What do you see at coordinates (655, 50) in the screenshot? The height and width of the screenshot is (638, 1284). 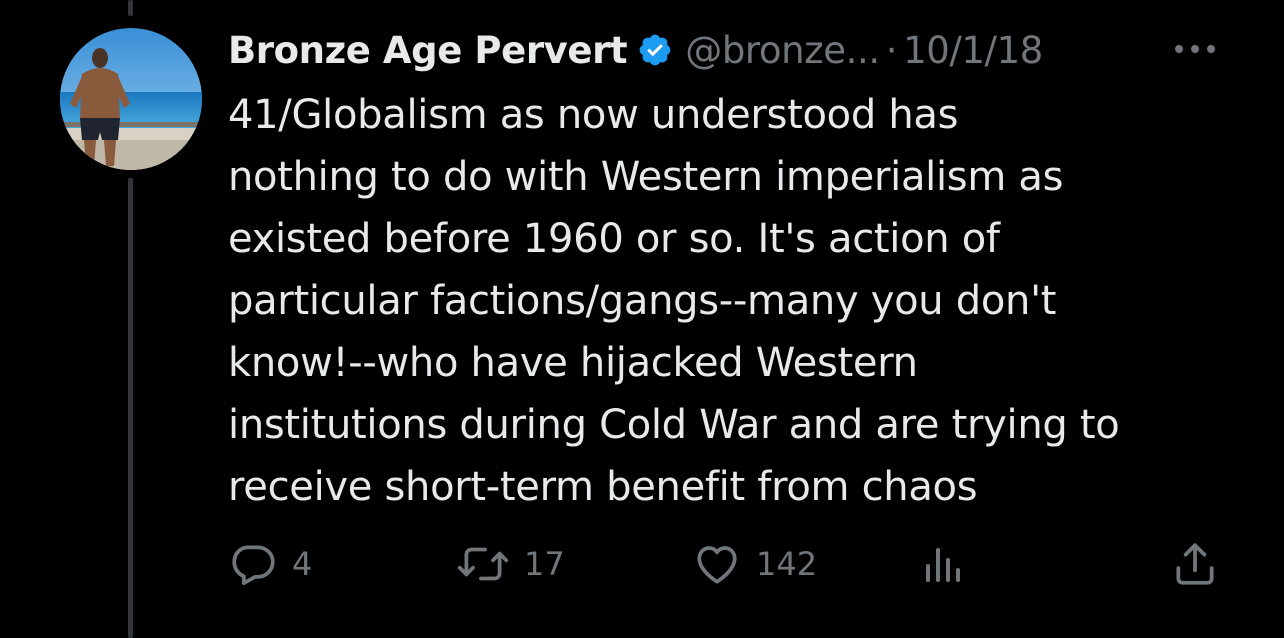 I see `verified-badge-icon` at bounding box center [655, 50].